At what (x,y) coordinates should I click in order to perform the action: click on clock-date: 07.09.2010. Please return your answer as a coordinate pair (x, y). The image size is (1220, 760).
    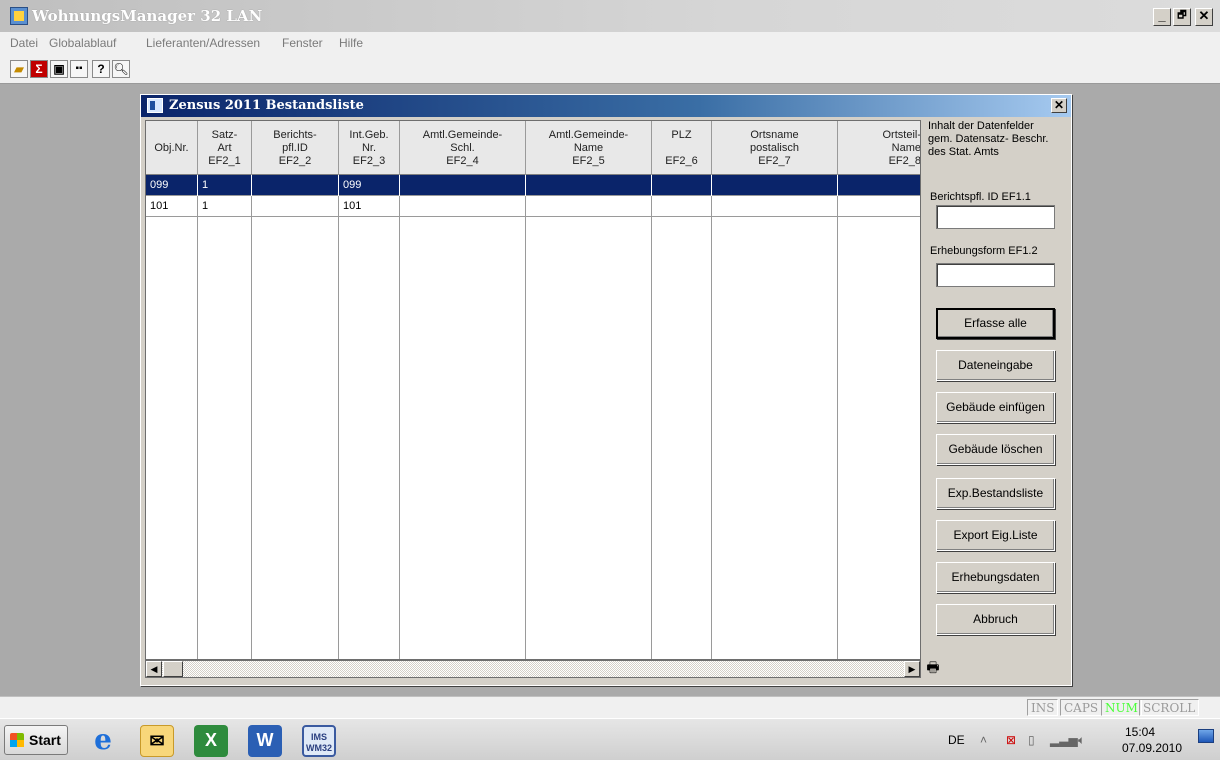
    Looking at the image, I should click on (1152, 748).